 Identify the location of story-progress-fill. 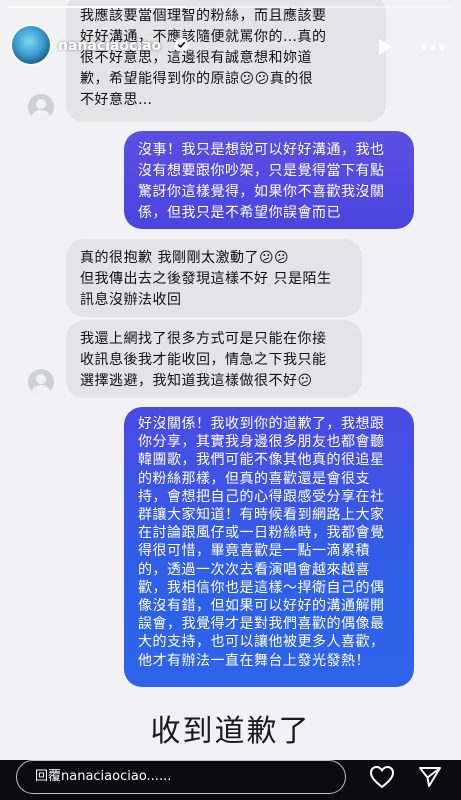
(97, 7).